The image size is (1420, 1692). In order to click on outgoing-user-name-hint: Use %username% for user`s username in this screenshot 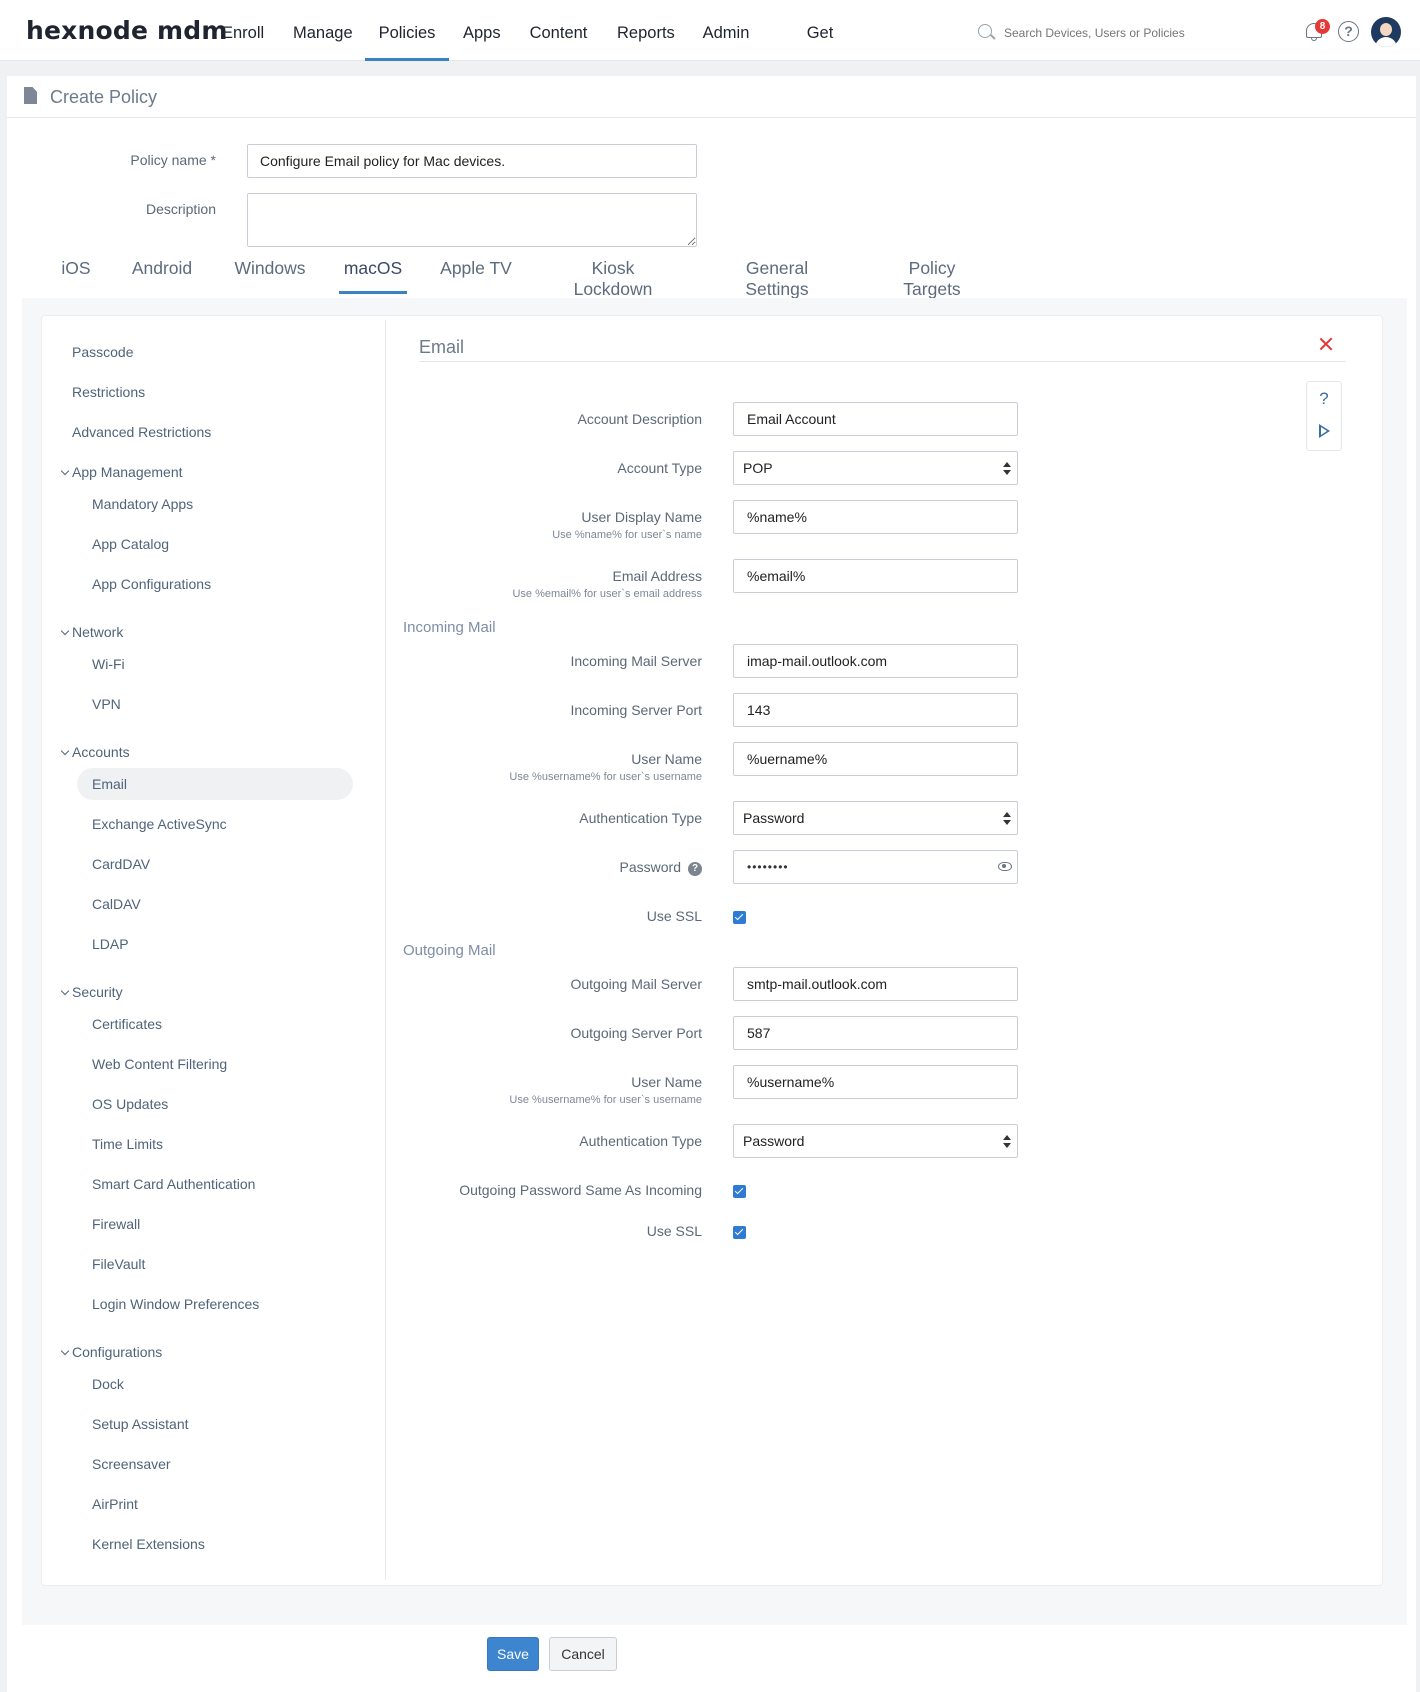, I will do `click(605, 1100)`.